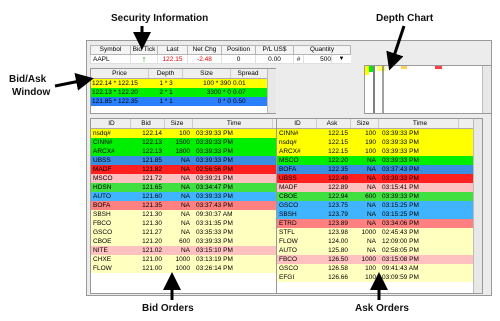 The image size is (500, 321). I want to click on ask-time: 03:34:06 PM, so click(400, 223).